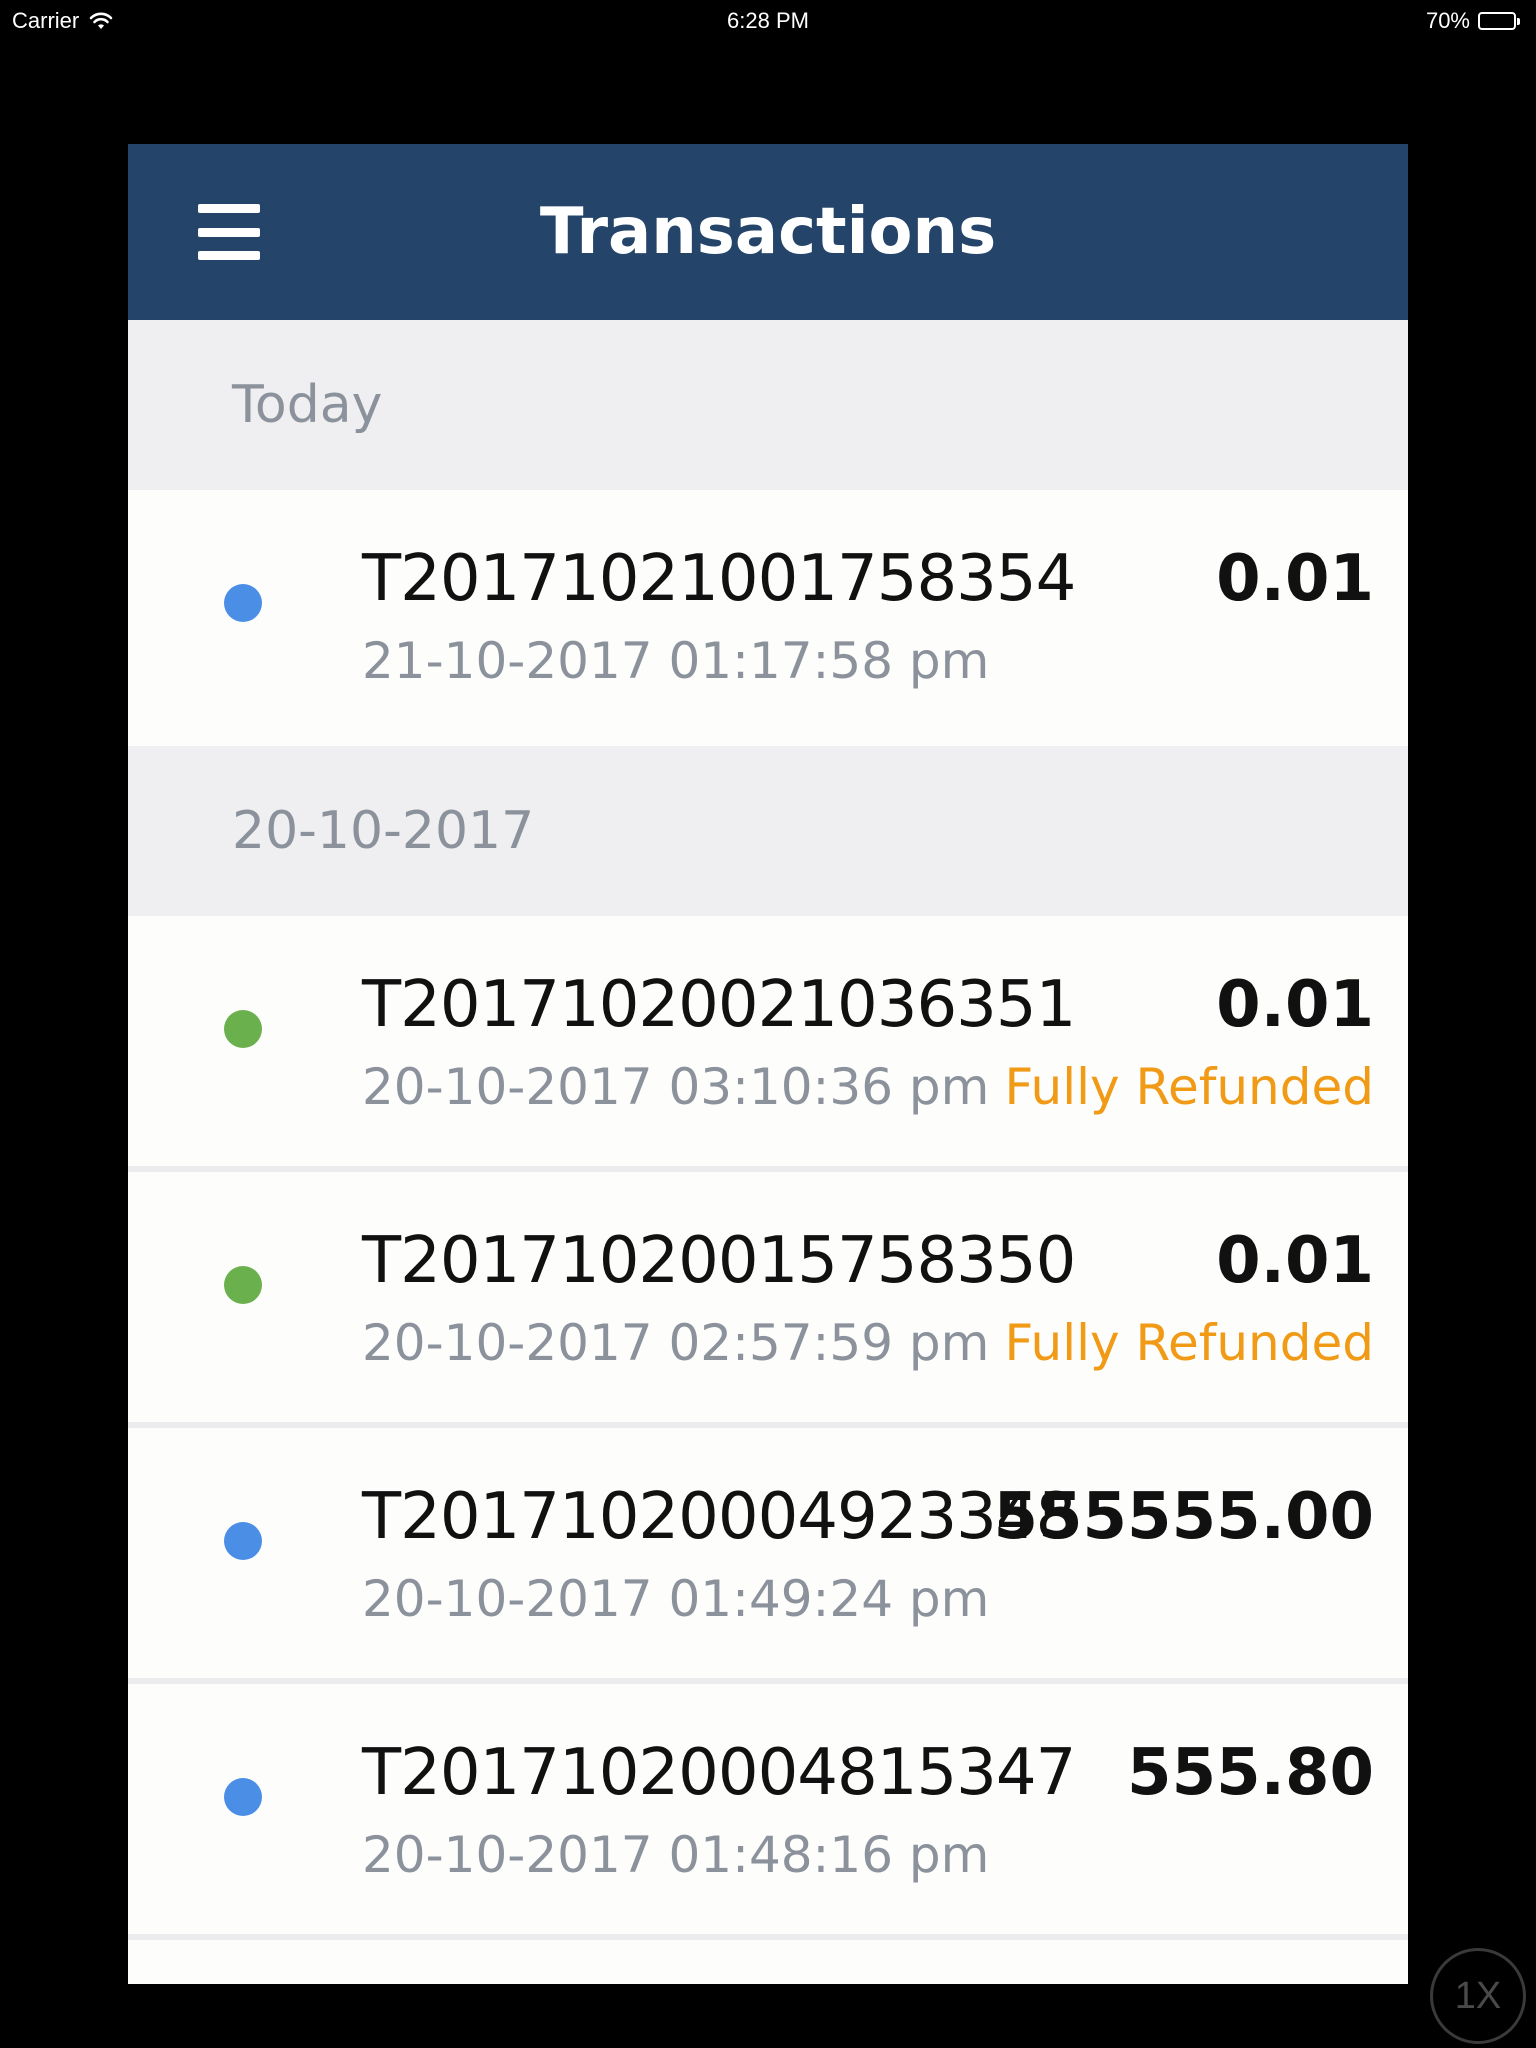 The height and width of the screenshot is (2048, 1536). Describe the element at coordinates (383, 831) in the screenshot. I see `section-header-label: 20-10-2017` at that location.